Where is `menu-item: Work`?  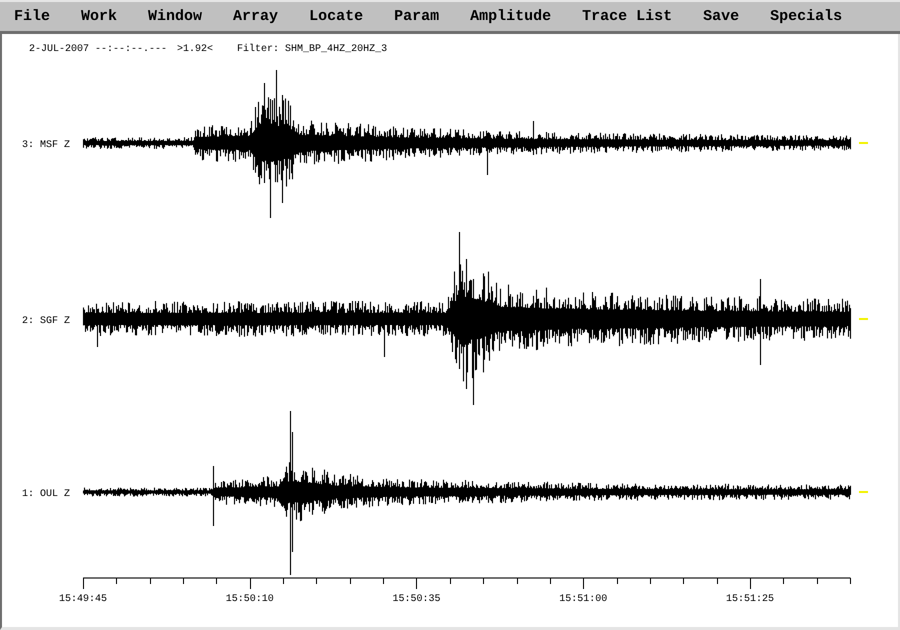
menu-item: Work is located at coordinates (99, 16).